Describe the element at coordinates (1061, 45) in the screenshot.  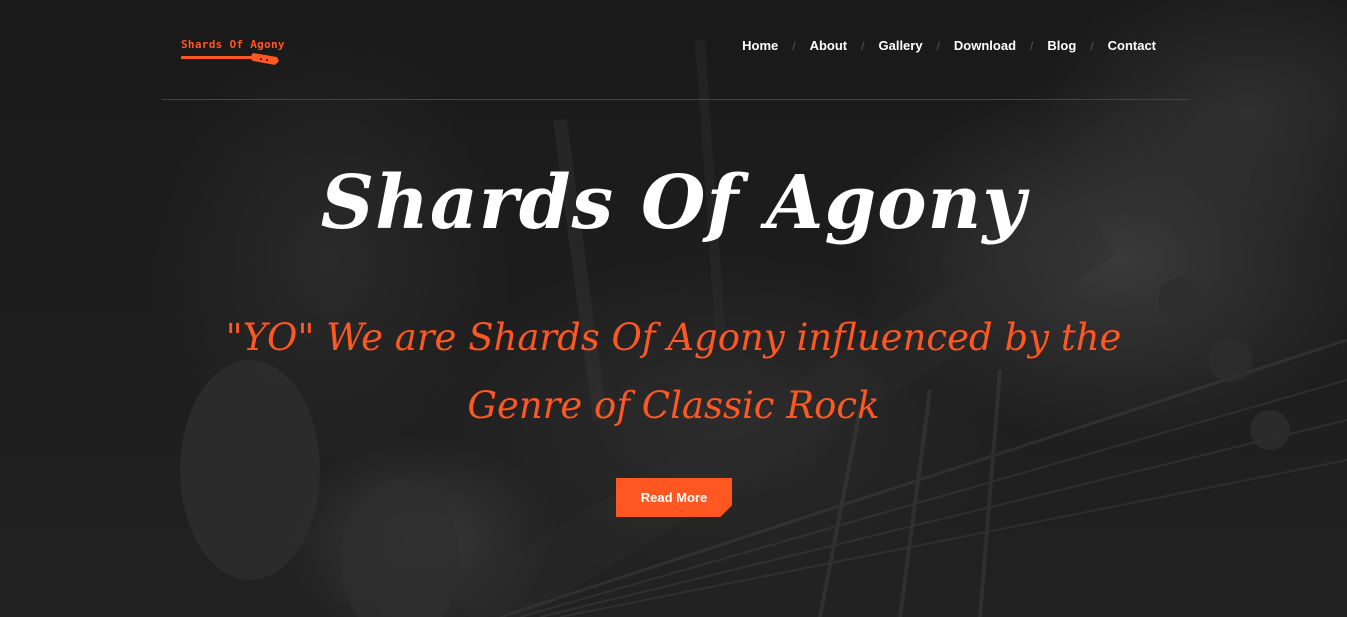
I see `nav-item-blog: Blog` at that location.